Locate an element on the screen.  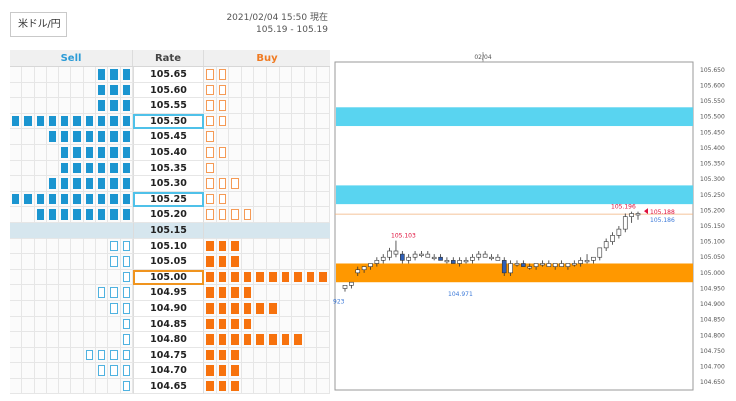
currency-pair-select: 米ドル/円 is located at coordinates (38, 24).